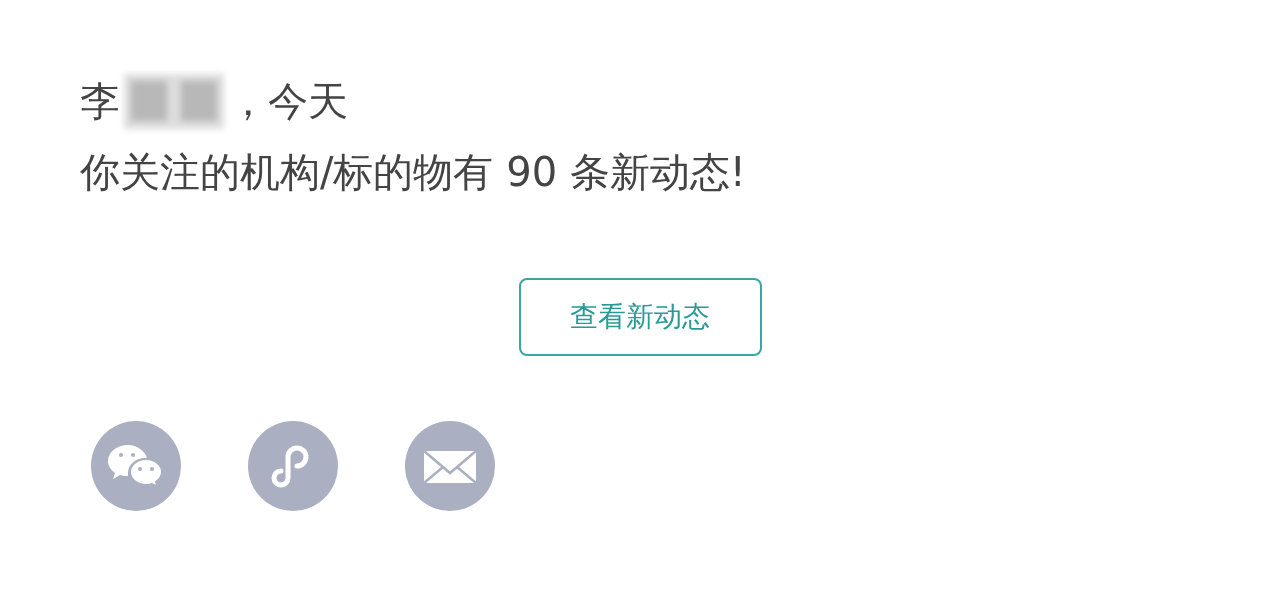 The image size is (1280, 611). I want to click on link-share-icon, so click(293, 466).